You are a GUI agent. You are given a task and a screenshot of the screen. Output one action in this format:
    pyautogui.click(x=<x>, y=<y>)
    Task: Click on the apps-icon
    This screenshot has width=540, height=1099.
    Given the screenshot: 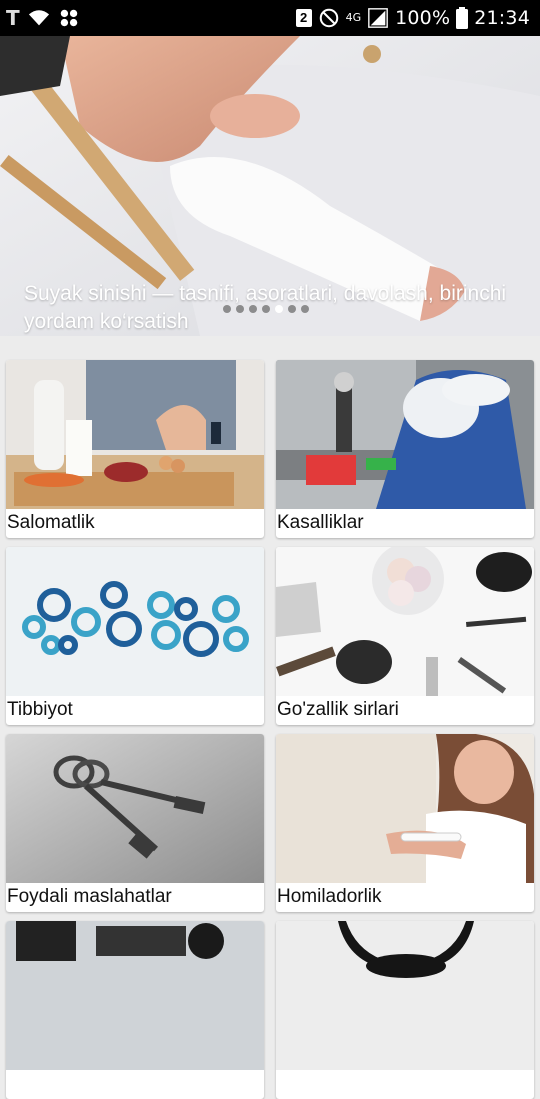 What is the action you would take?
    pyautogui.click(x=69, y=18)
    